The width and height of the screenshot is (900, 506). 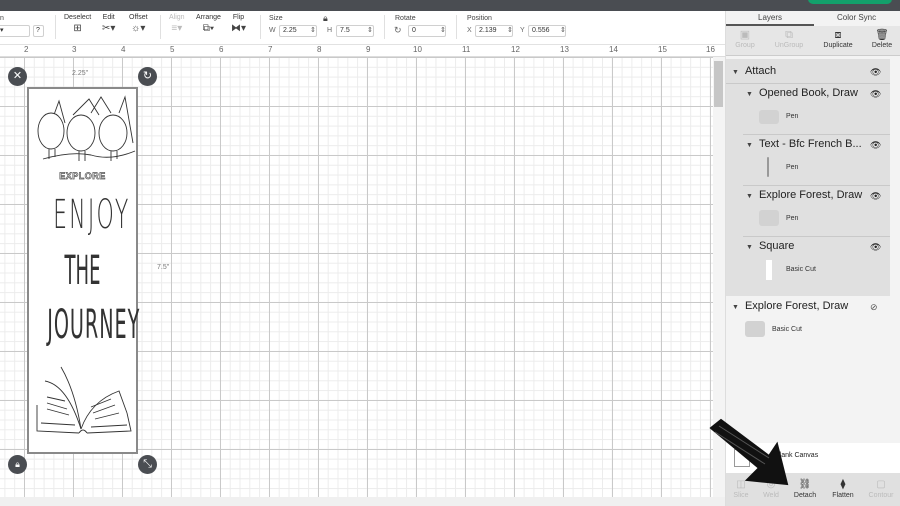 I want to click on help-button: ?, so click(x=38, y=31).